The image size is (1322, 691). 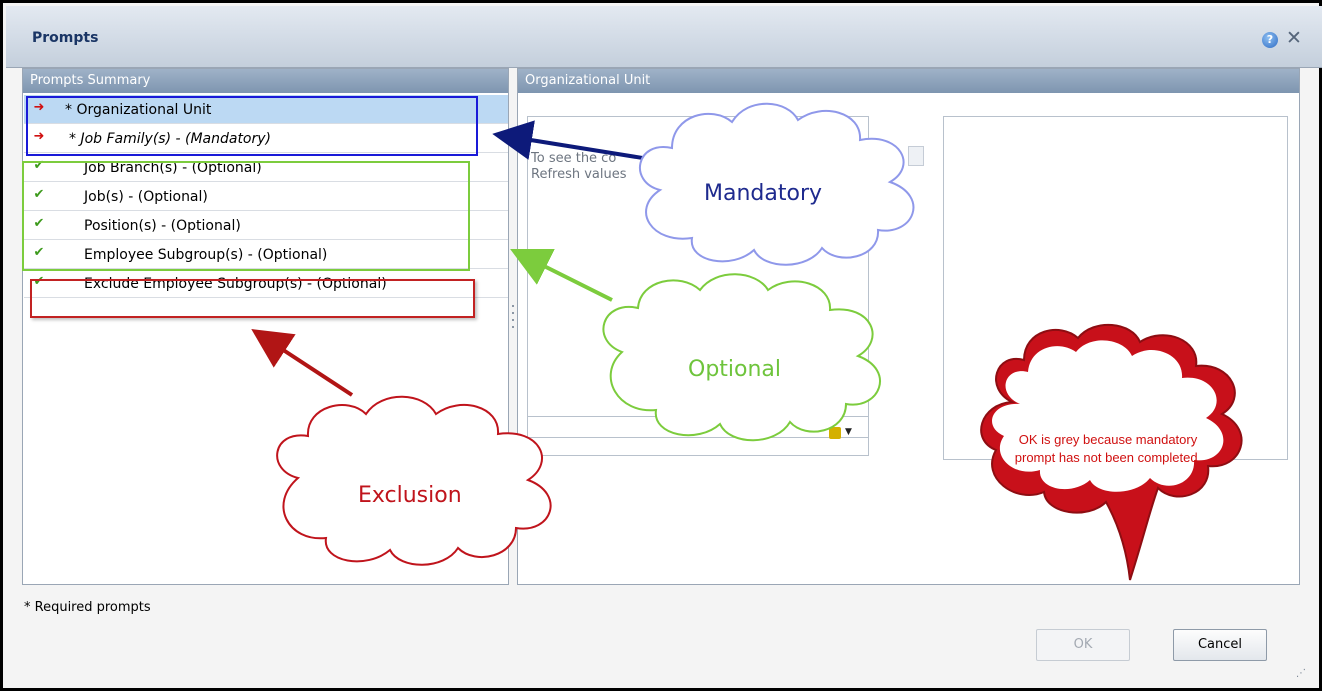 What do you see at coordinates (265, 81) in the screenshot?
I see `prompts-summary-header: Prompts Summary` at bounding box center [265, 81].